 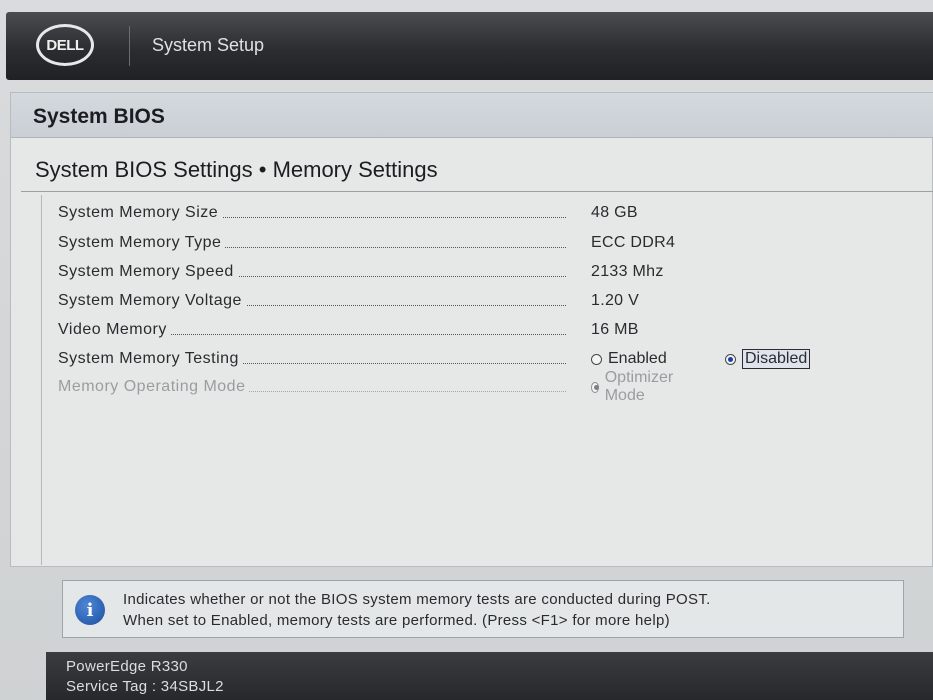 What do you see at coordinates (472, 115) in the screenshot?
I see `page-title-bar: System BIOS` at bounding box center [472, 115].